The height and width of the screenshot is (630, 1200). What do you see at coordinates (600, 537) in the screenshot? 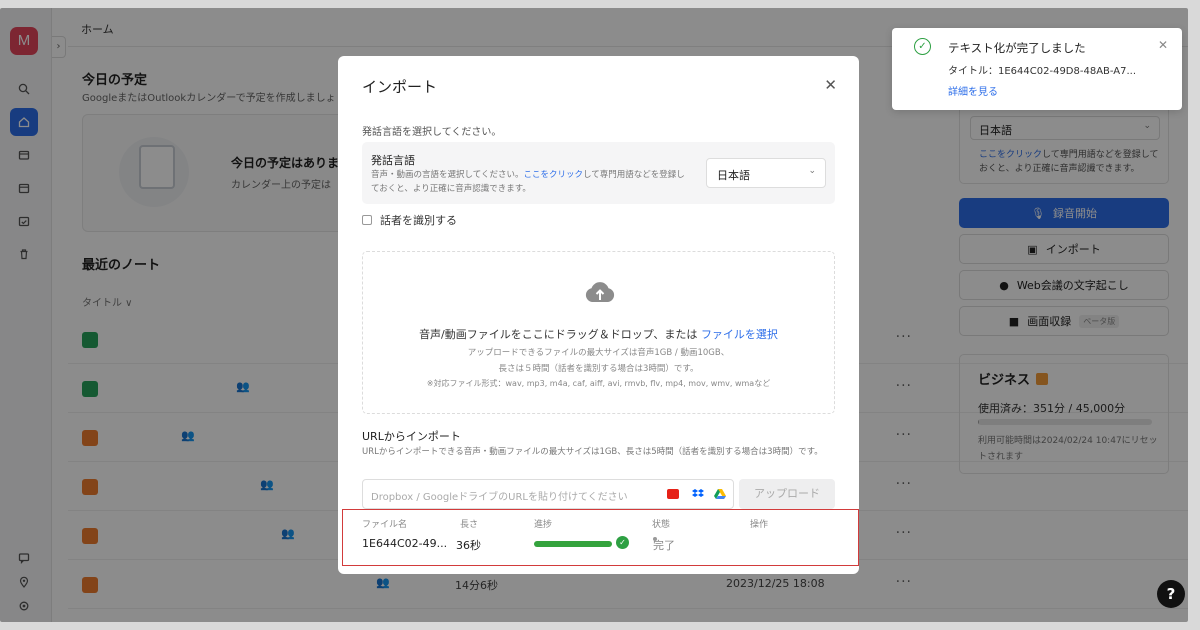
I see `highlight-box-upload-row` at bounding box center [600, 537].